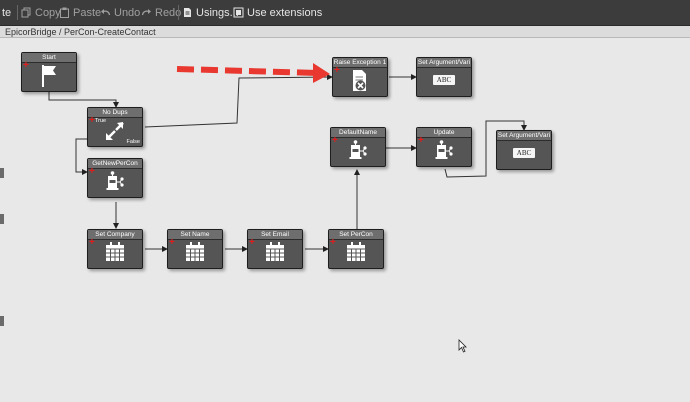  Describe the element at coordinates (187, 12) in the screenshot. I see `document-icon` at that location.